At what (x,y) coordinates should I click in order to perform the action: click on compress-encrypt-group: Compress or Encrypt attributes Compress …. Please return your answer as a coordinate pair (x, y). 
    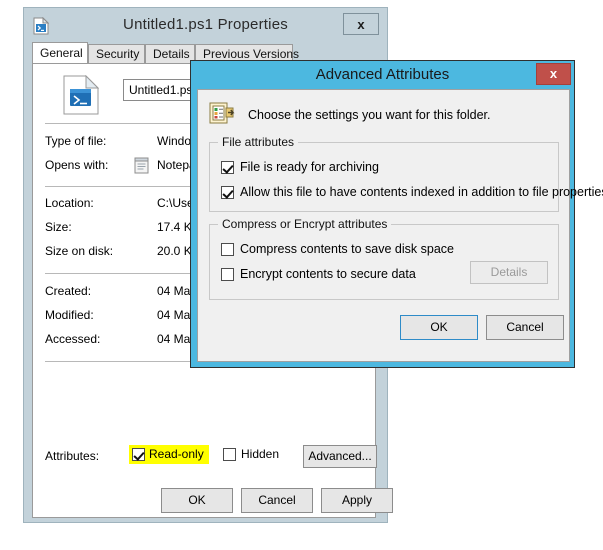
    Looking at the image, I should click on (384, 258).